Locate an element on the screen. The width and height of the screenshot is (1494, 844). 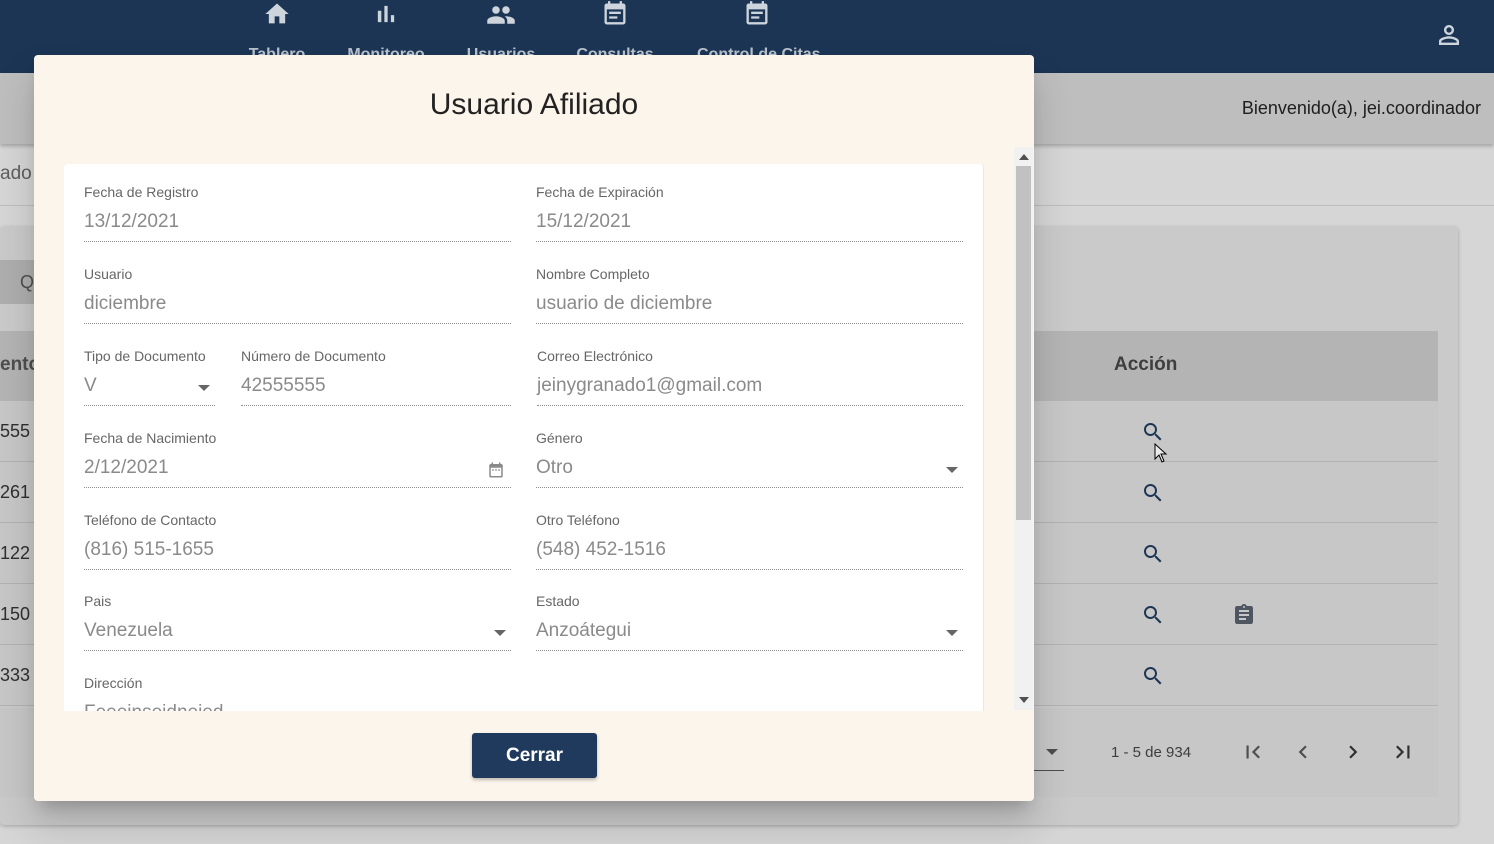
field-value: V is located at coordinates (90, 385).